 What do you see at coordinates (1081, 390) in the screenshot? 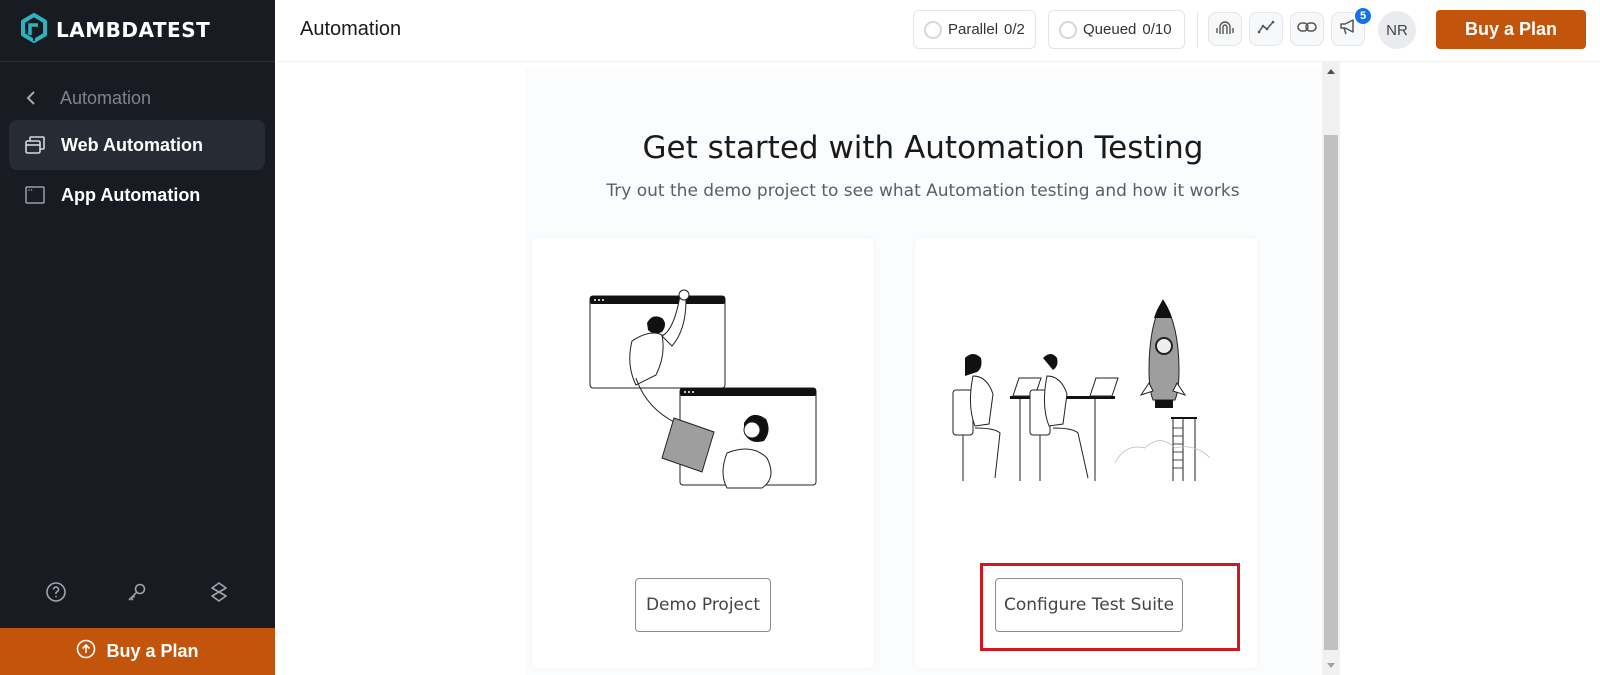
I see `rocket-launch-team-illustration` at bounding box center [1081, 390].